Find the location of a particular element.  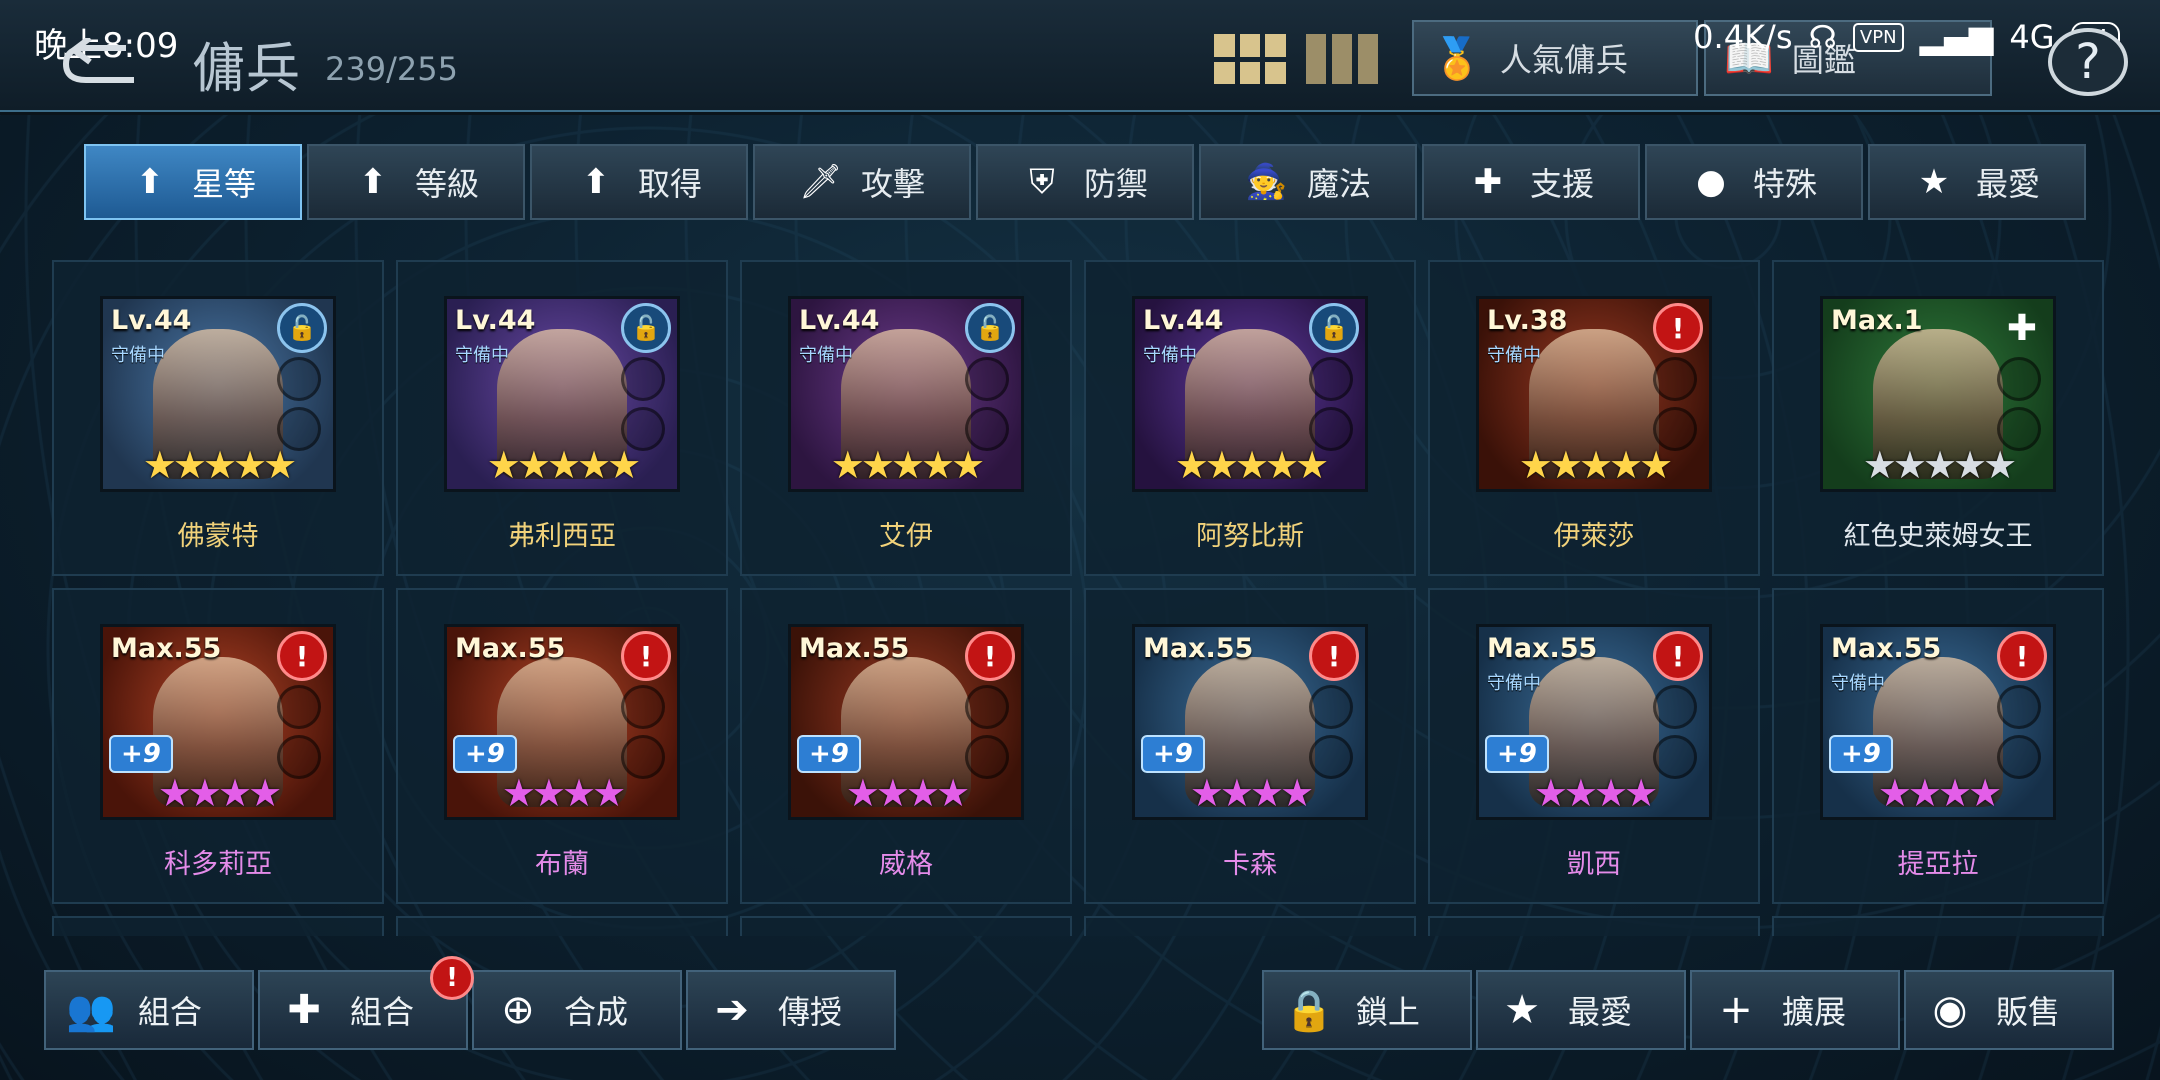

mercenary-card: Lv.44 守備中 🔓 ★★★★★ 艾伊 is located at coordinates (906, 418).